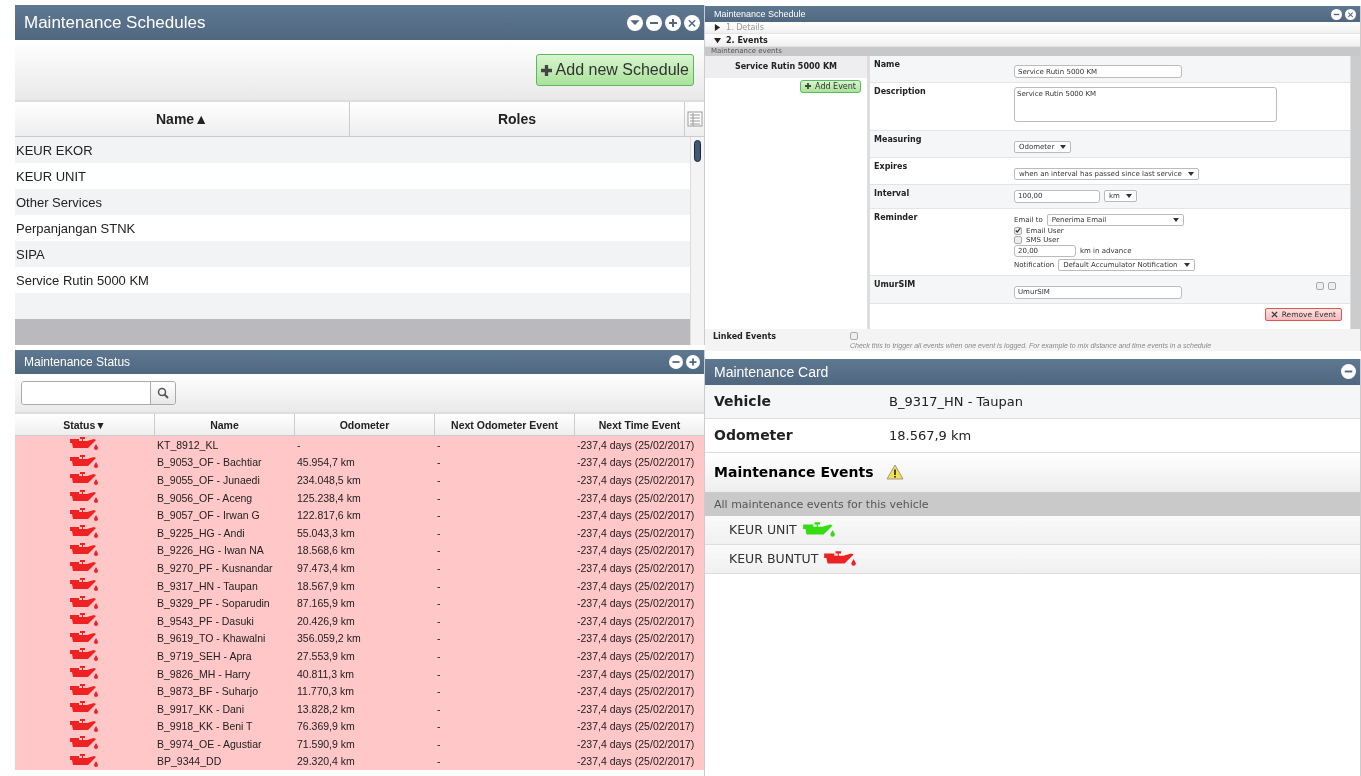 Image resolution: width=1361 pixels, height=776 pixels. I want to click on table-cell-text: 18.568,6 km, so click(326, 550).